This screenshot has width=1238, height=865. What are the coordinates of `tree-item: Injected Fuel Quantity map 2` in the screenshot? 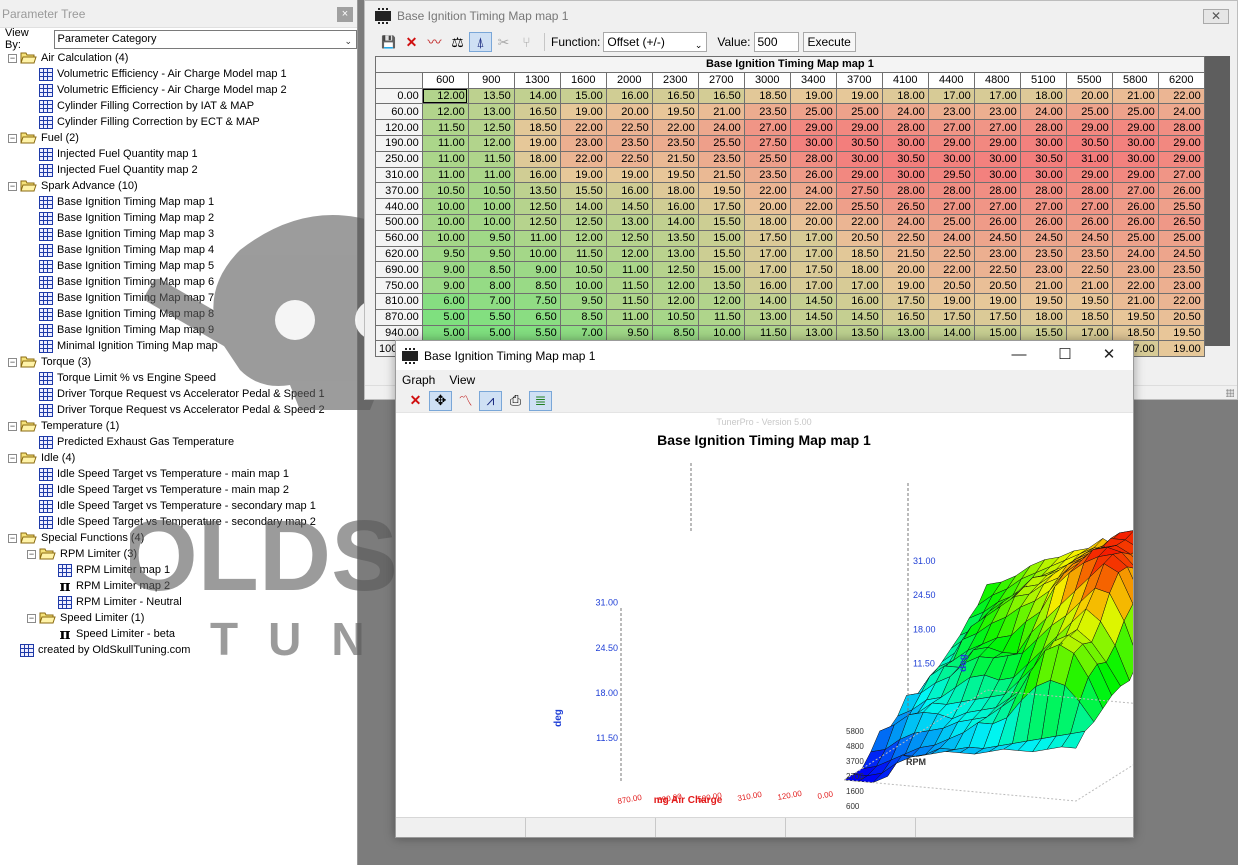 It's located at (118, 170).